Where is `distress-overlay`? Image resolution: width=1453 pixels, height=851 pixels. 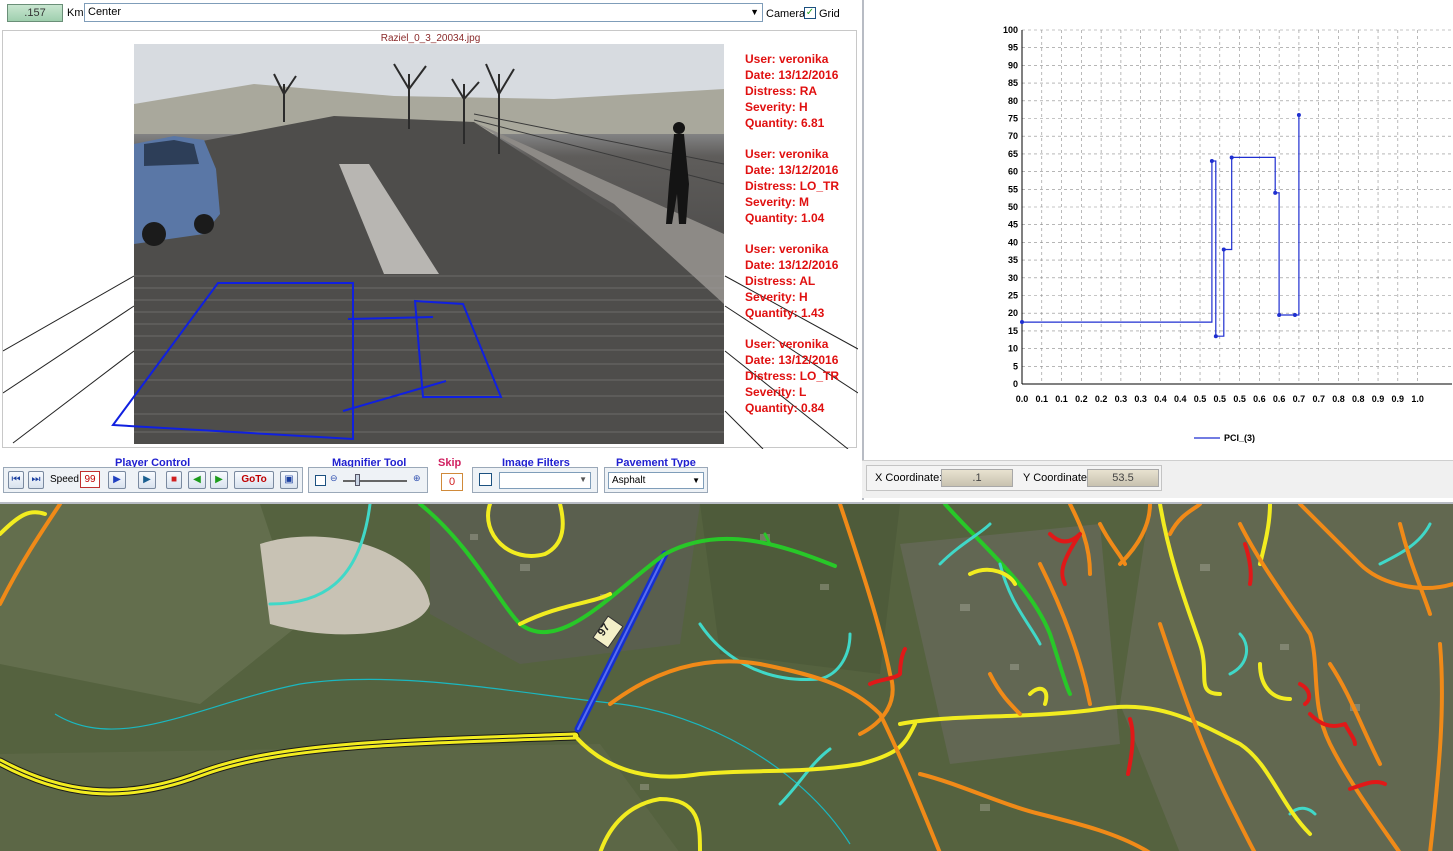 distress-overlay is located at coordinates (307, 361).